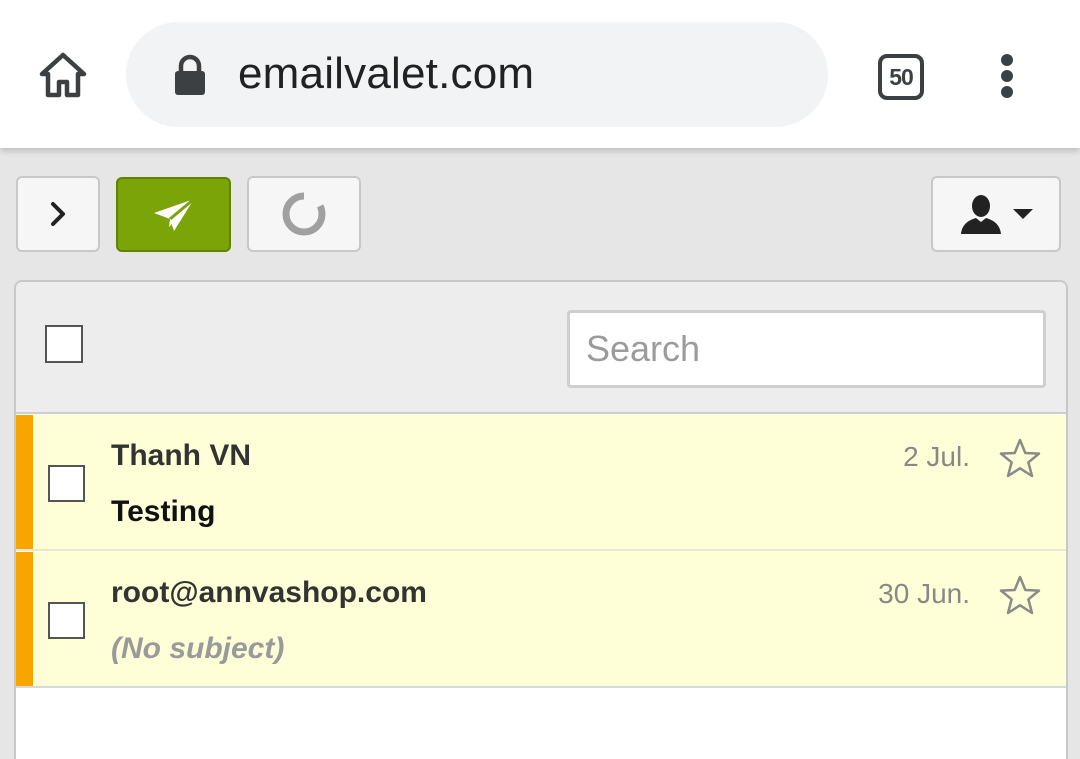  What do you see at coordinates (163, 511) in the screenshot?
I see `message-subject: Testing` at bounding box center [163, 511].